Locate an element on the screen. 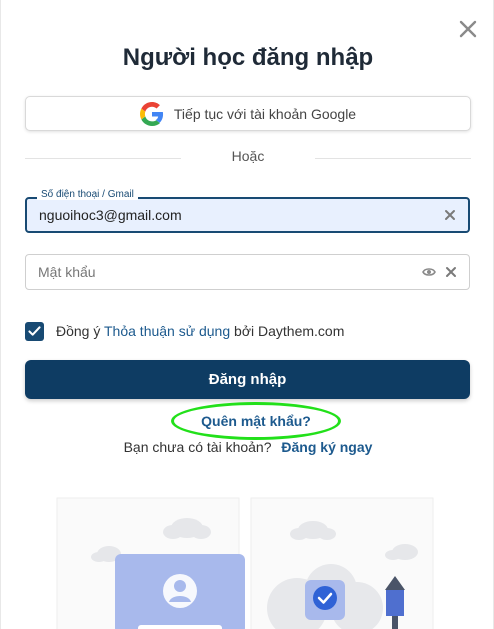 The width and height of the screenshot is (494, 629). or-divider: Hoặc is located at coordinates (248, 158).